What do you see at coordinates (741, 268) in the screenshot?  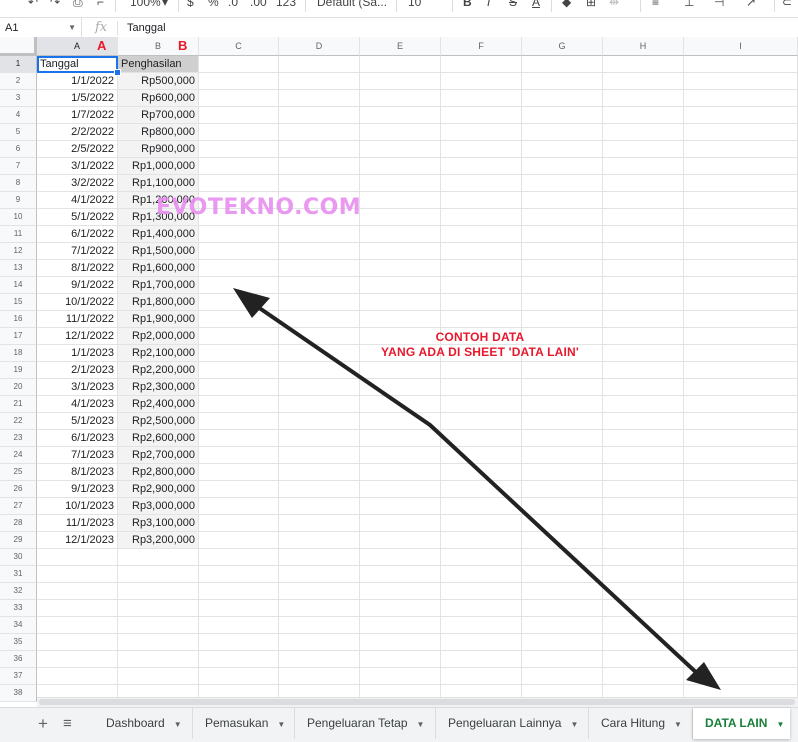 I see `cell-i13` at bounding box center [741, 268].